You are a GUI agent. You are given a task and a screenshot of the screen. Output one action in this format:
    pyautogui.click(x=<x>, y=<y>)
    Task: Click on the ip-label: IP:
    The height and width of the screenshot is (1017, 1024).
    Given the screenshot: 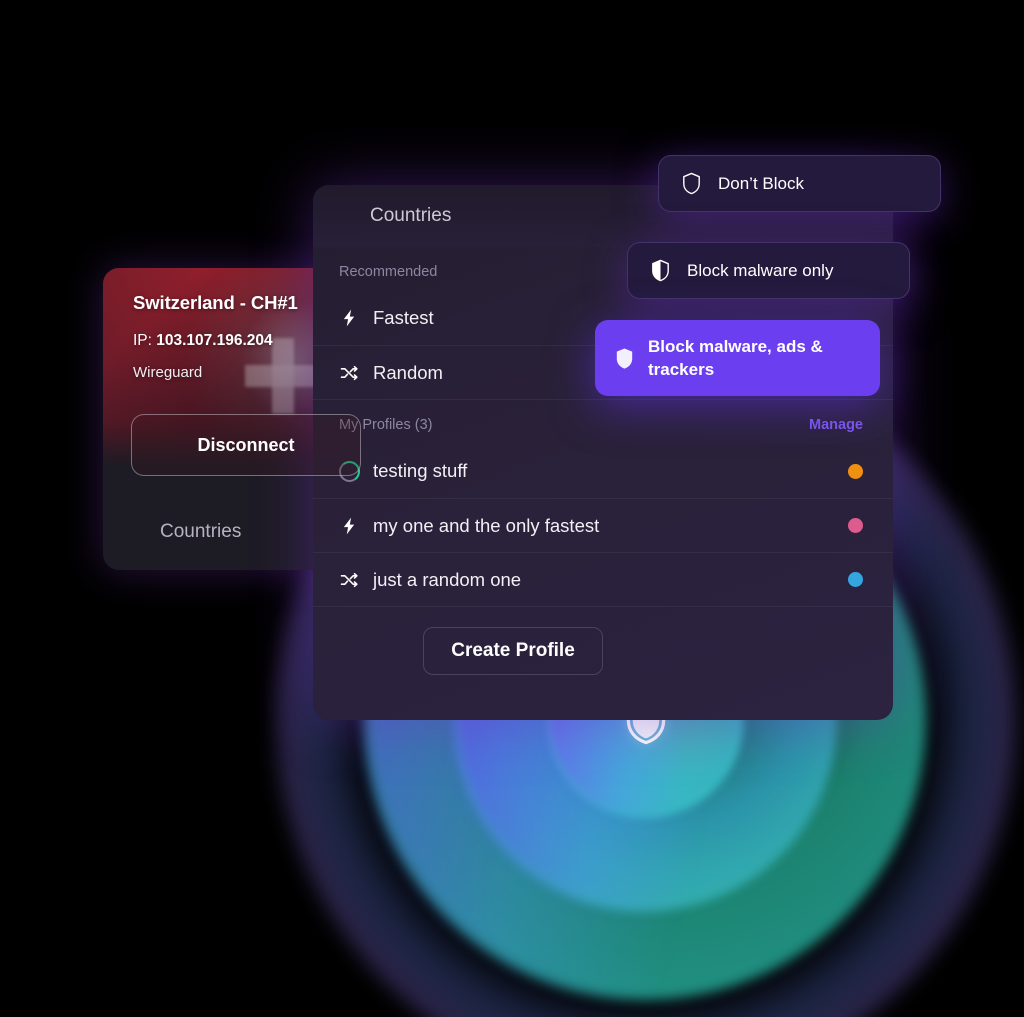 What is the action you would take?
    pyautogui.click(x=142, y=340)
    